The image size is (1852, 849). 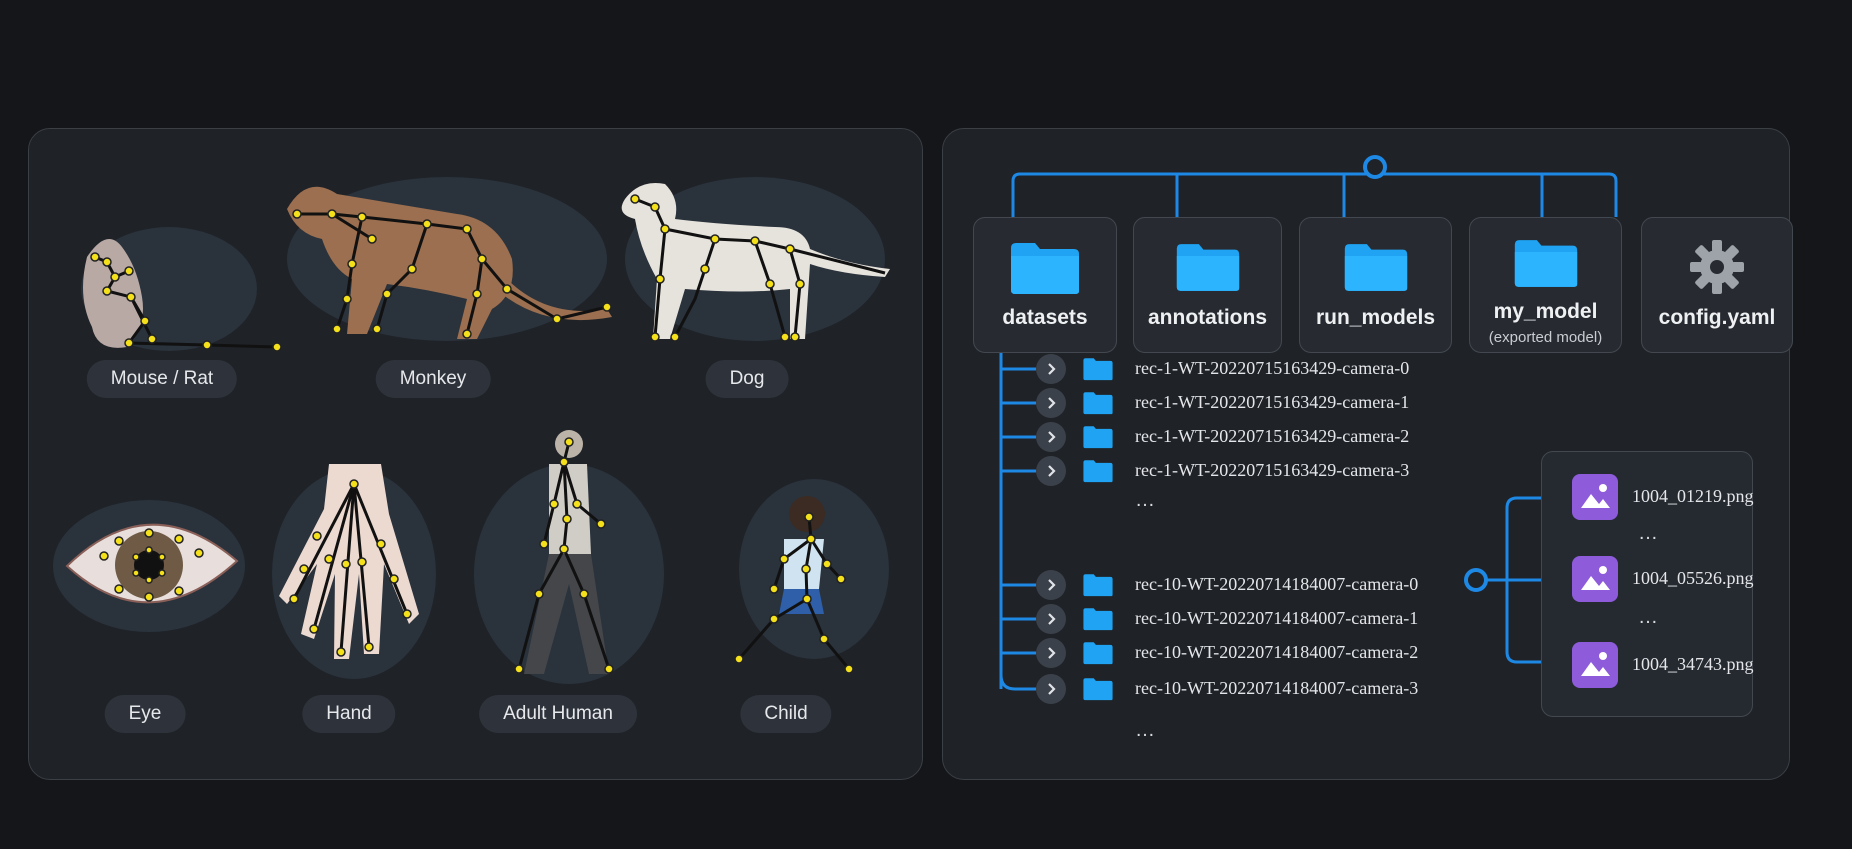 I want to click on recording-name: rec-1-WT-20220715163429-camera-3, so click(x=1272, y=470).